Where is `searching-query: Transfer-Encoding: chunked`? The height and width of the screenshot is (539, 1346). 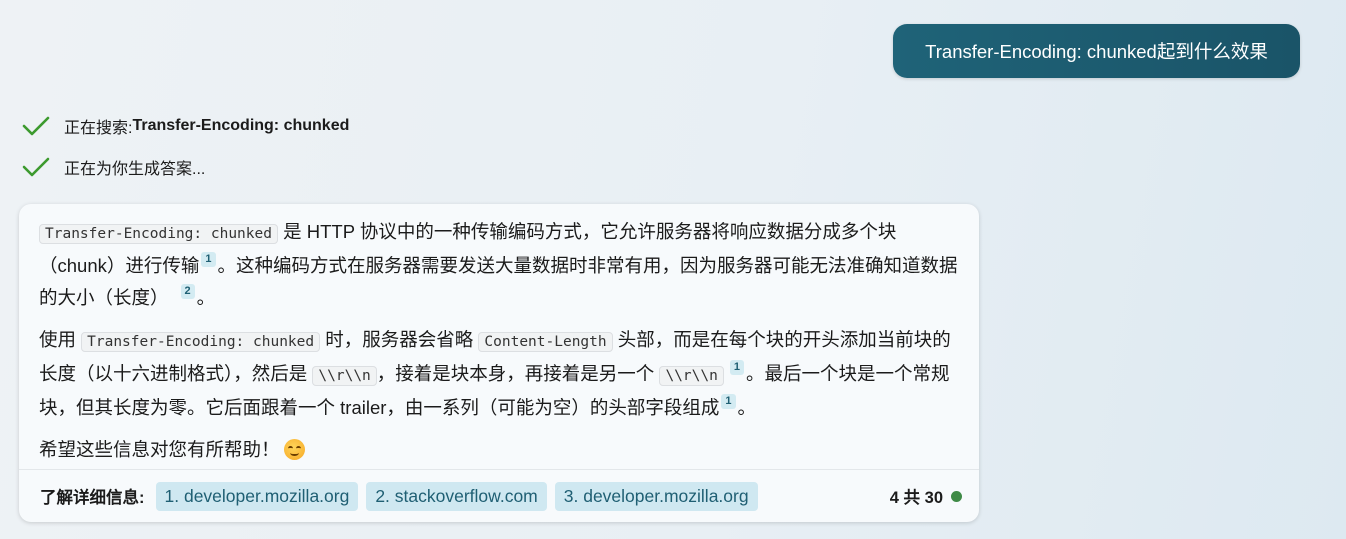
searching-query: Transfer-Encoding: chunked is located at coordinates (241, 125).